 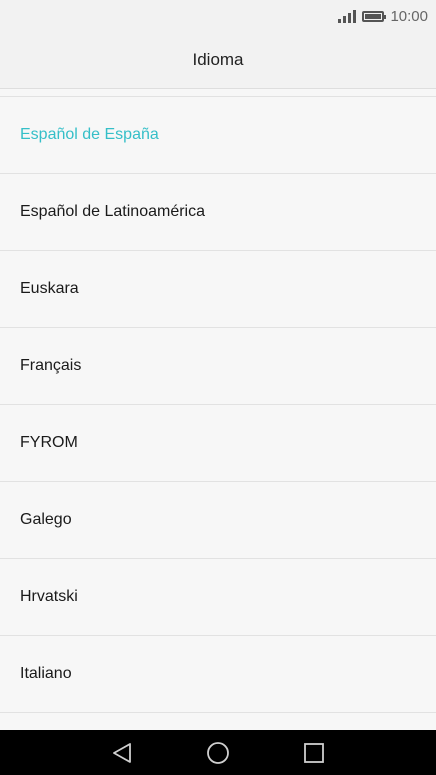 I want to click on status-bar: 10:00, so click(x=218, y=16).